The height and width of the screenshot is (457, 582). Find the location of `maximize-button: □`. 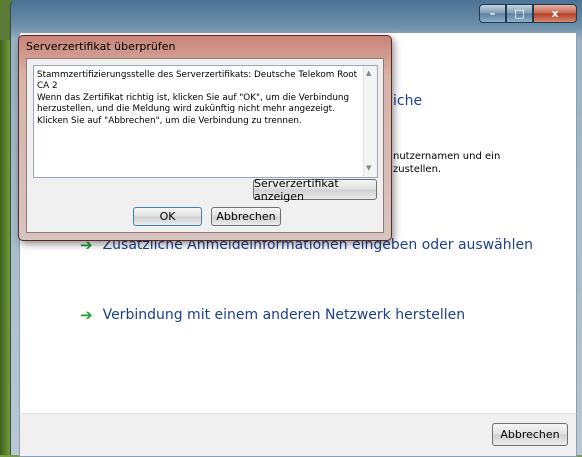

maximize-button: □ is located at coordinates (519, 13).